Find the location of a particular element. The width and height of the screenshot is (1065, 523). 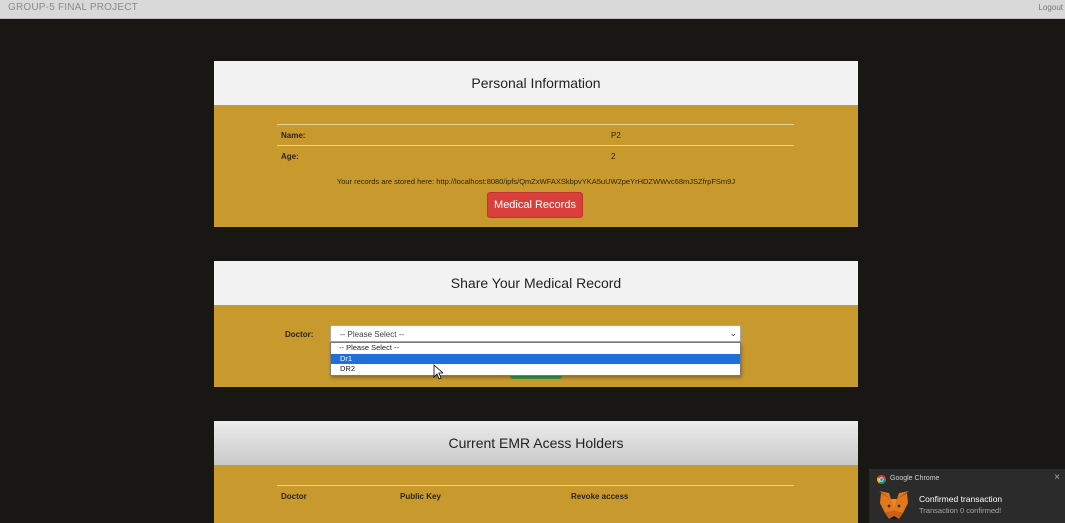

column-header-doctor: Doctor is located at coordinates (294, 496).